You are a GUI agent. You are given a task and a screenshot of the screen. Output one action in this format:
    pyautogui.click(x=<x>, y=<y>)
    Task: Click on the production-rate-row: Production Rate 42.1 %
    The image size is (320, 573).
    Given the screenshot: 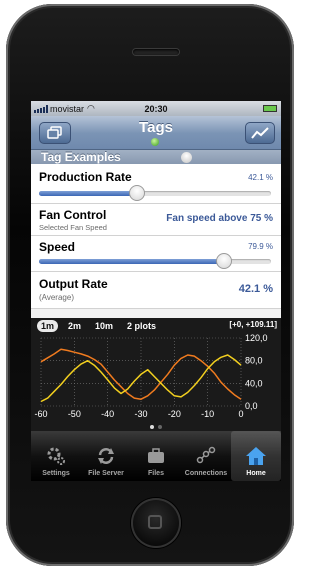 What is the action you would take?
    pyautogui.click(x=156, y=184)
    